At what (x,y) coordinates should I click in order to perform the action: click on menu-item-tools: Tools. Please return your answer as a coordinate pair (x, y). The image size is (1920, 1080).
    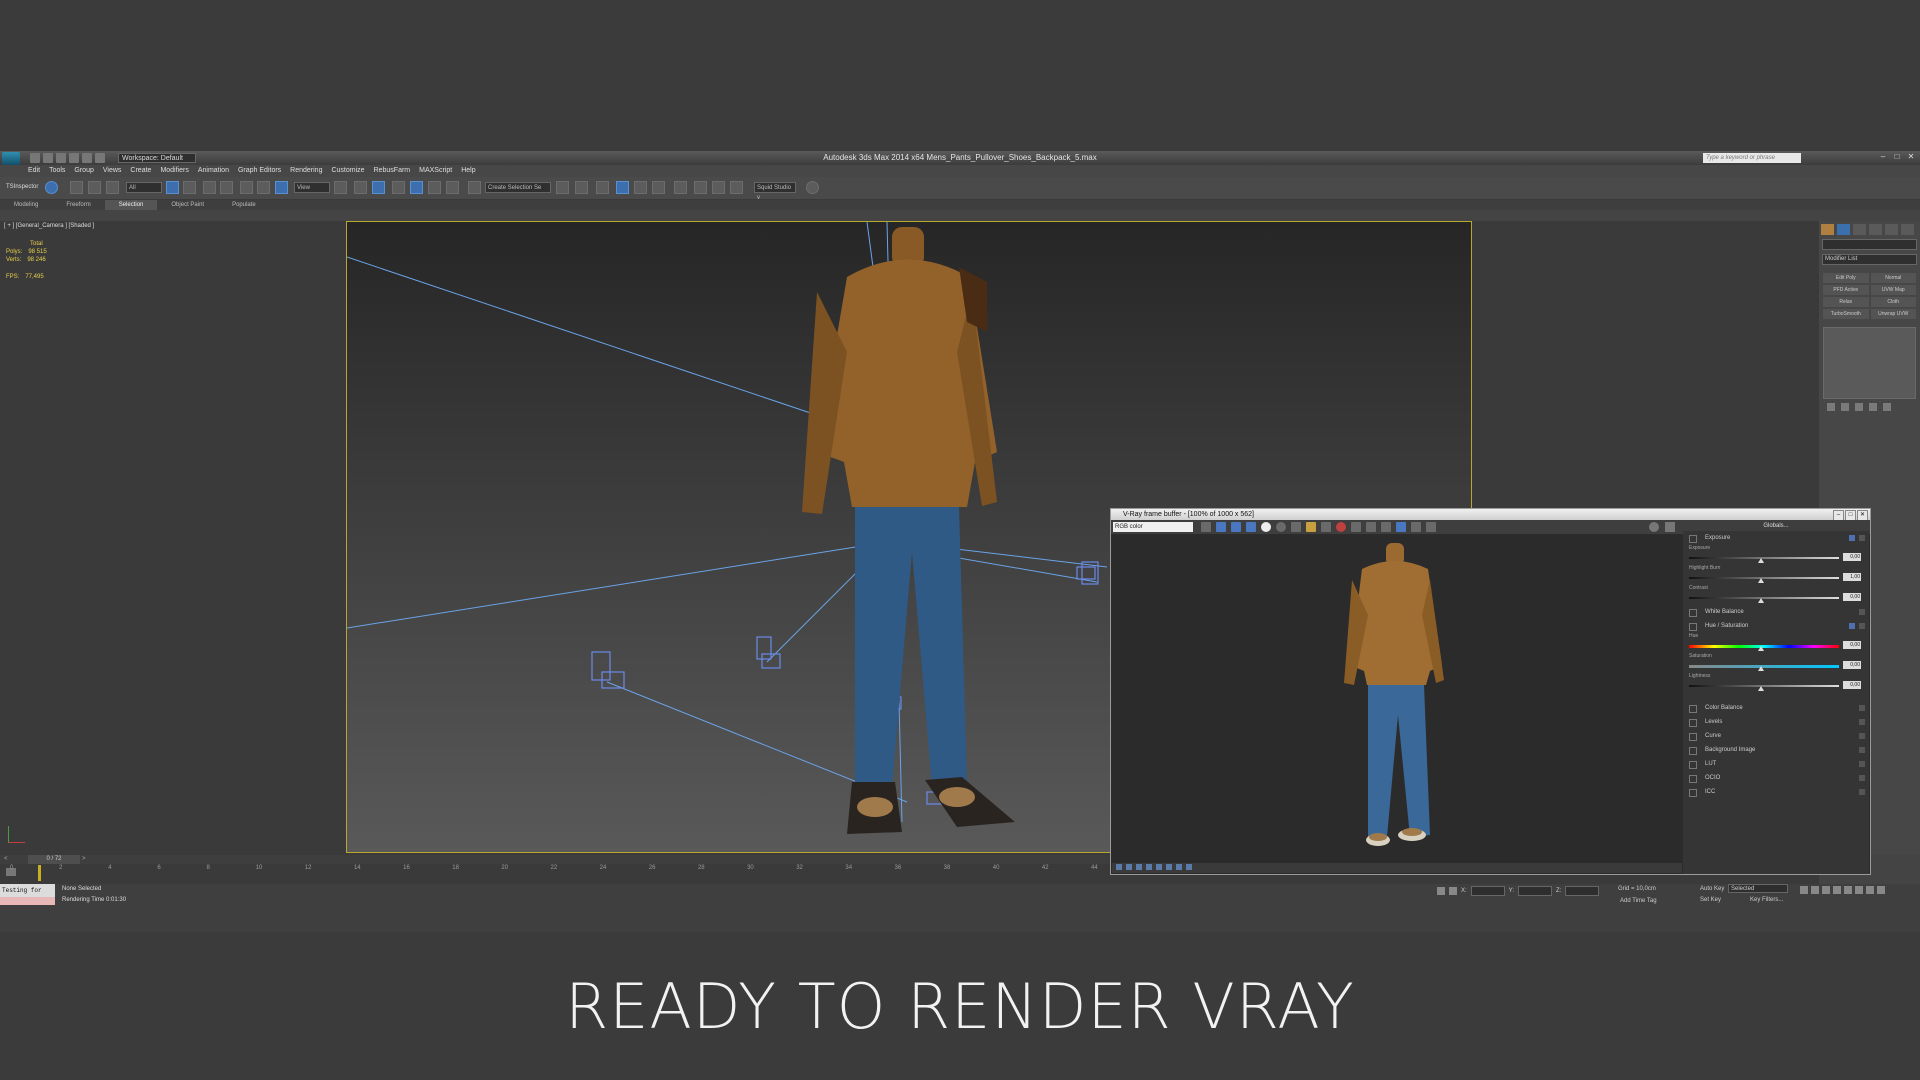
    Looking at the image, I should click on (57, 171).